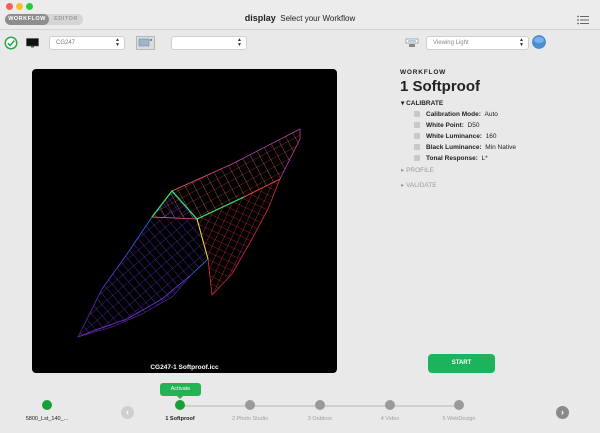  I want to click on property-row: Black Luminance: Min Native, so click(465, 148).